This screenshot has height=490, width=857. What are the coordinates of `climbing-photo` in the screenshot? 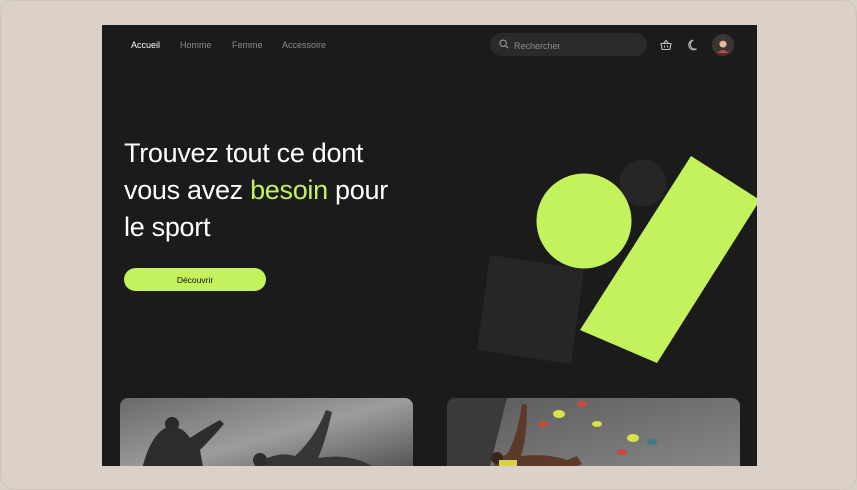 It's located at (593, 432).